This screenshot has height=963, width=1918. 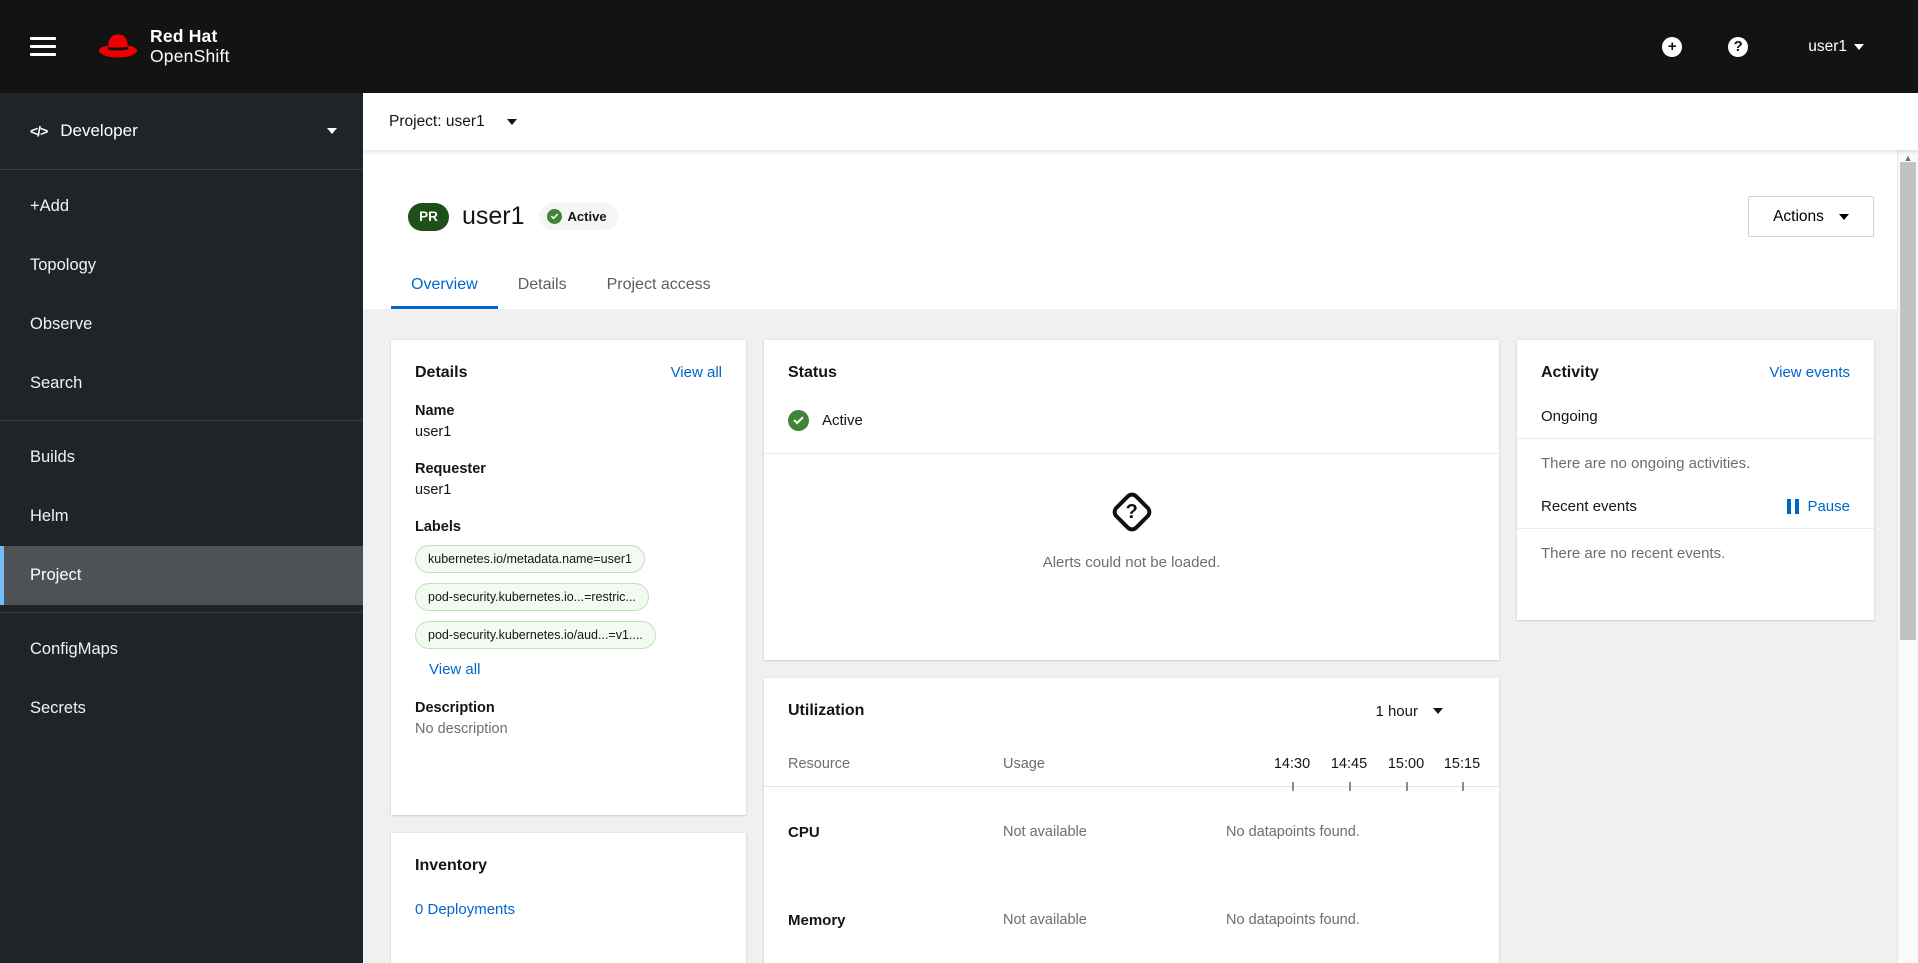 I want to click on vertical-scrollbar: ▲, so click(x=1907, y=556).